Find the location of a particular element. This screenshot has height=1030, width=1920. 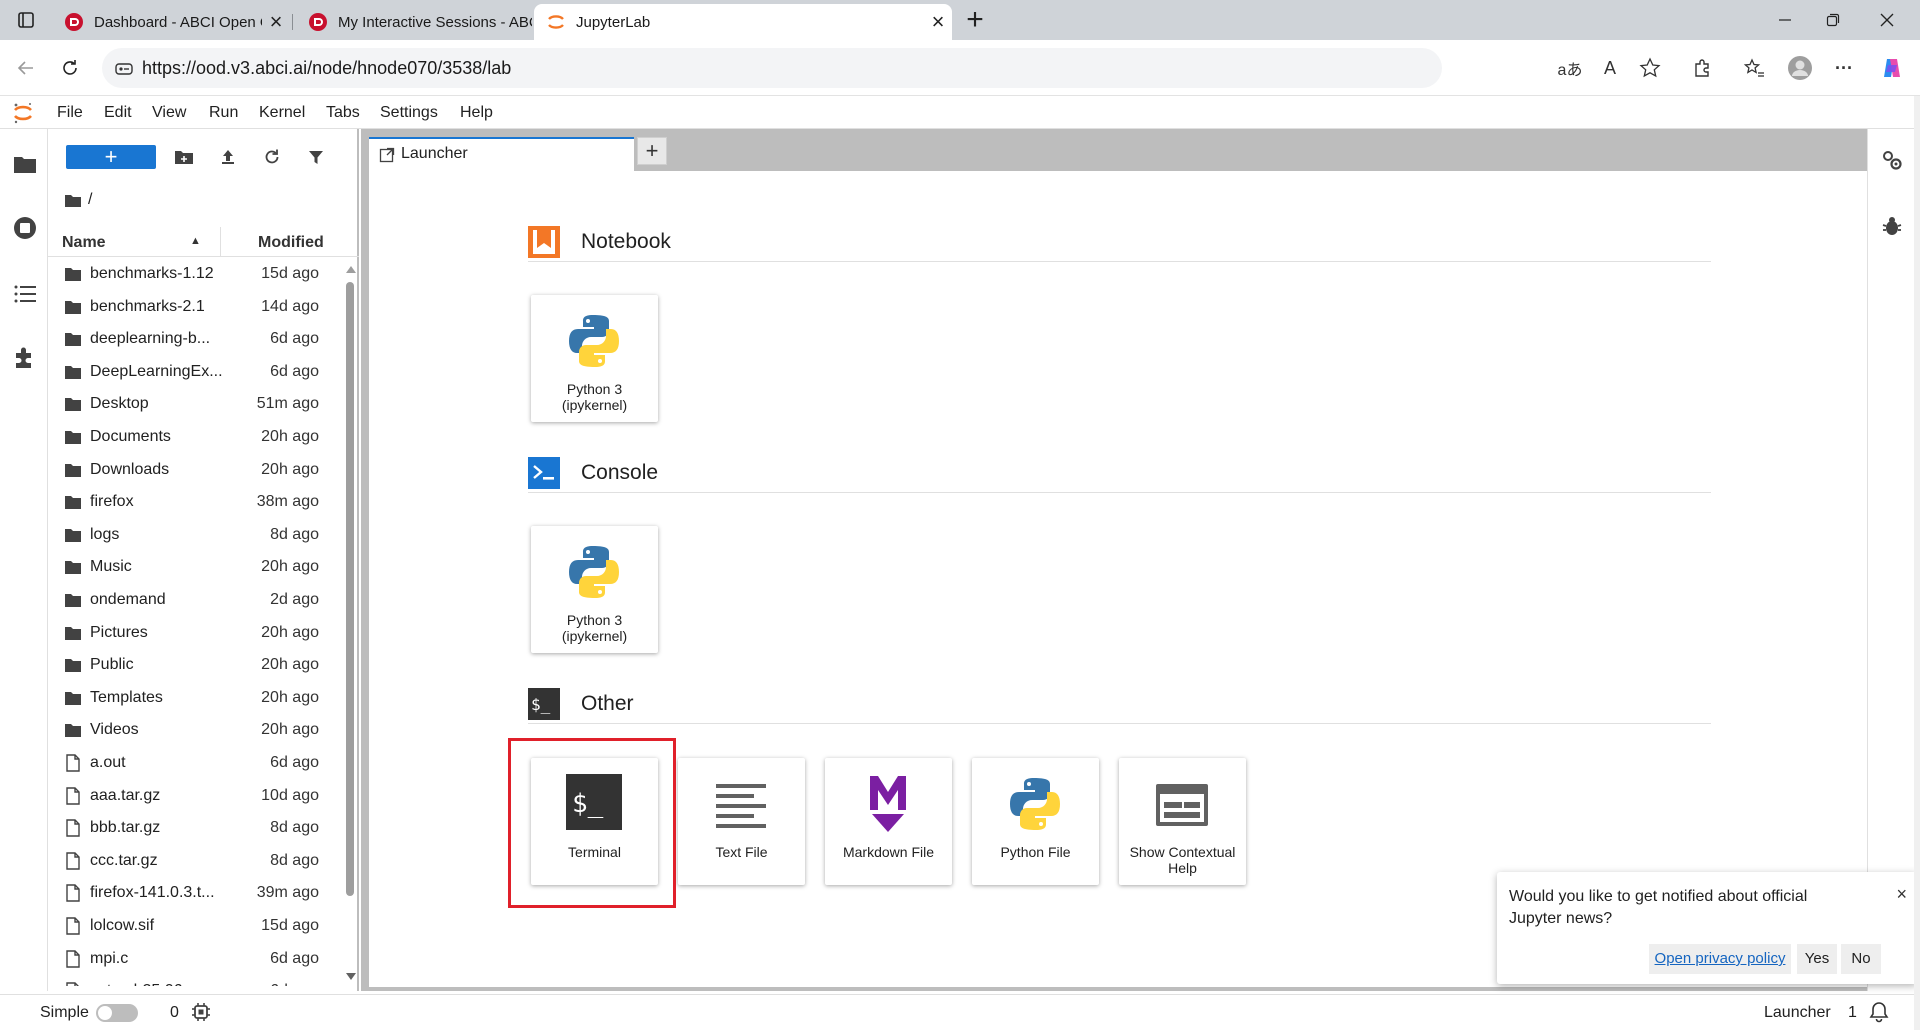

close-icon: × is located at coordinates (1901, 894).